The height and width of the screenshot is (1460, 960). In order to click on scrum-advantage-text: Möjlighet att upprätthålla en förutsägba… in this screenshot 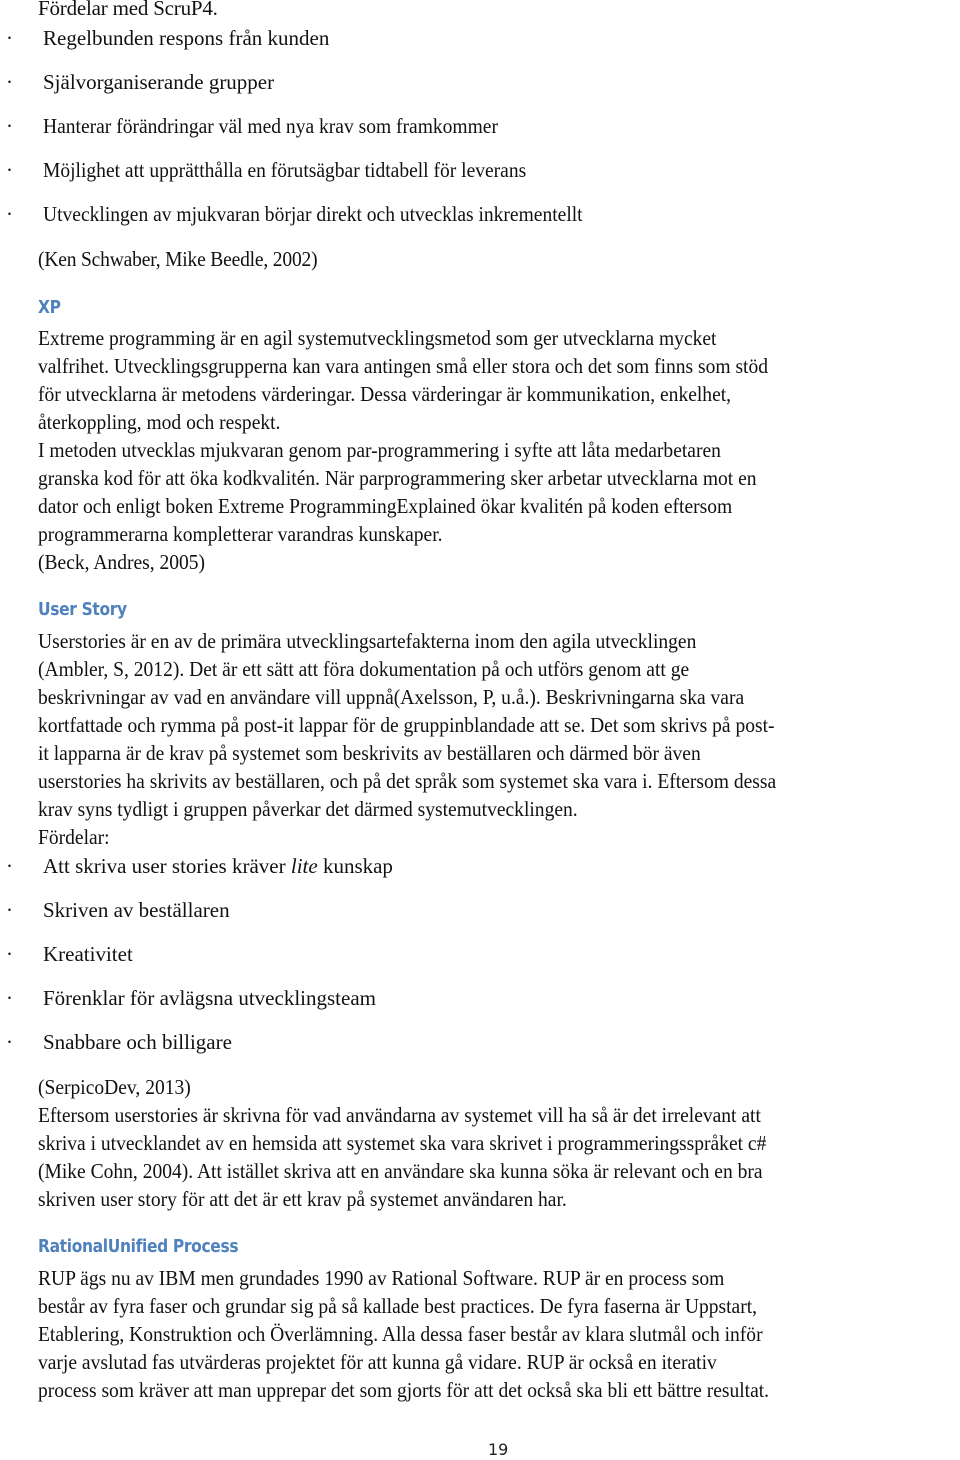, I will do `click(285, 170)`.